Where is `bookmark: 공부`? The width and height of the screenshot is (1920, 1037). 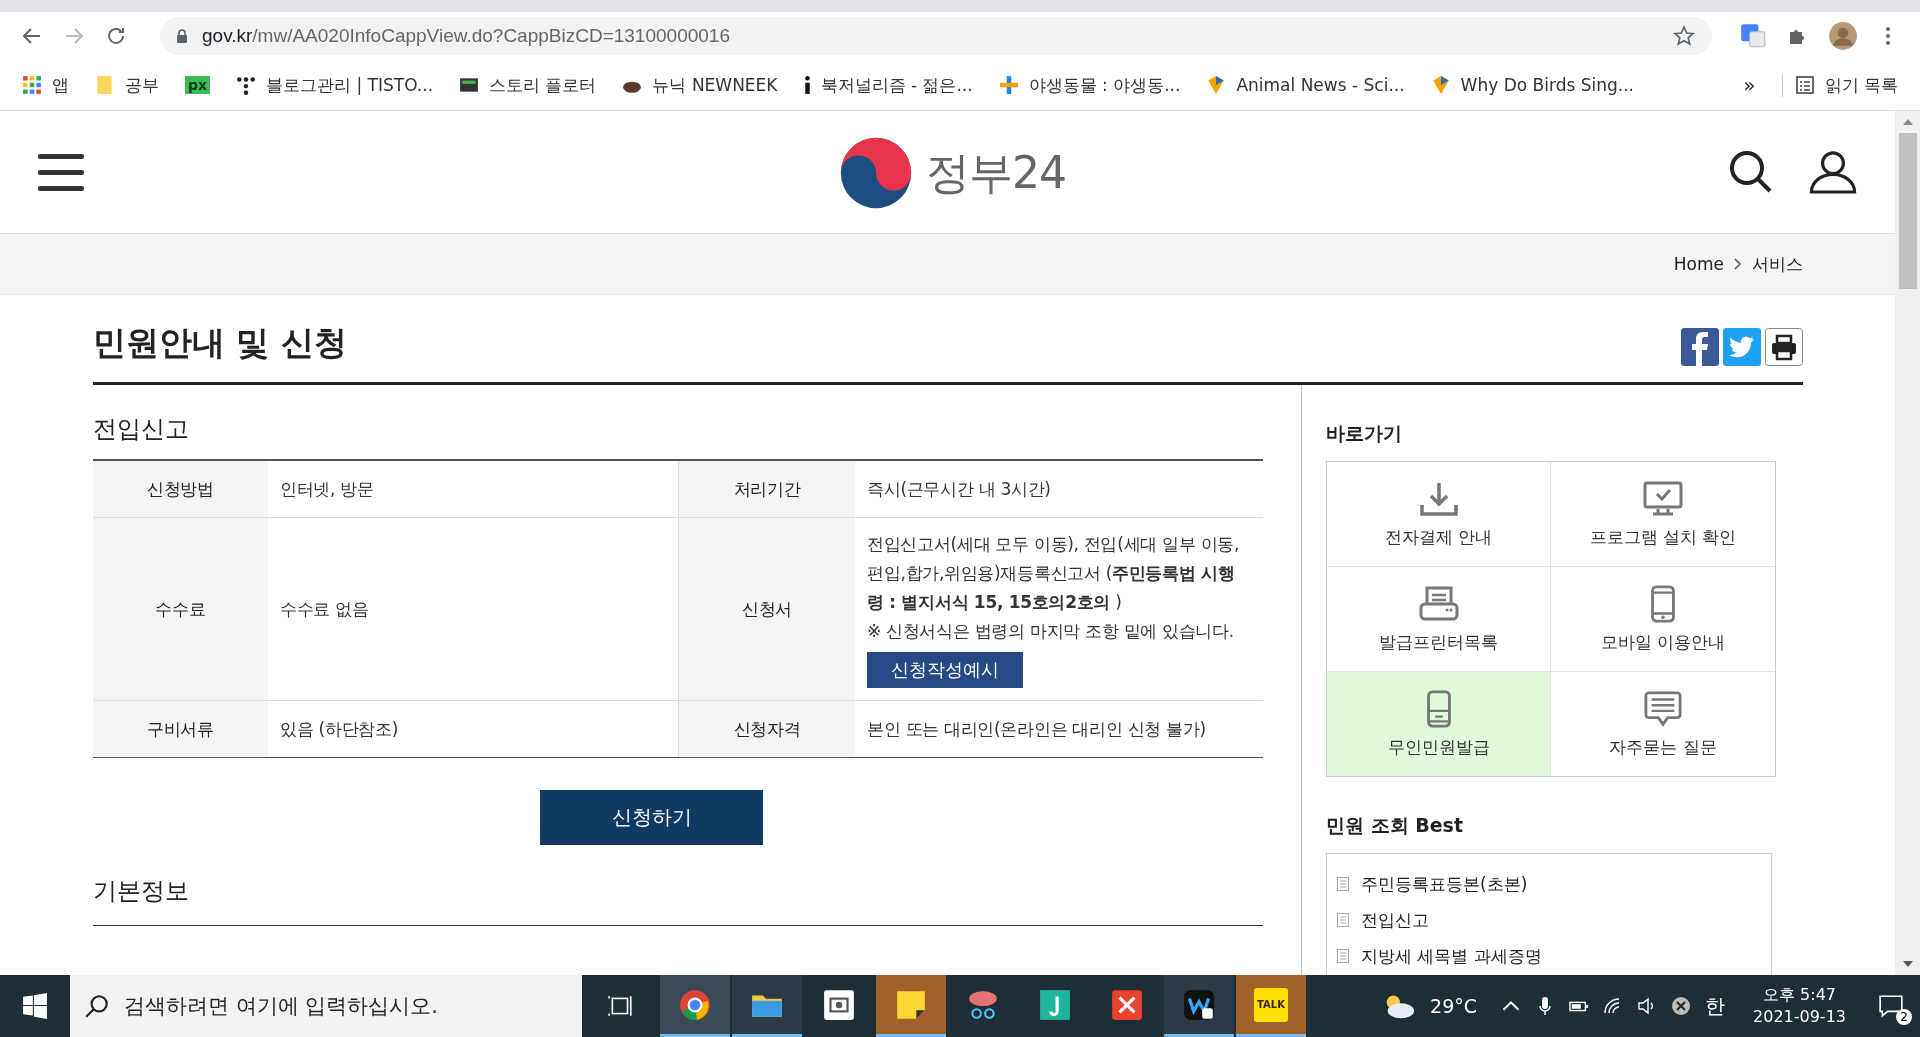 bookmark: 공부 is located at coordinates (127, 85).